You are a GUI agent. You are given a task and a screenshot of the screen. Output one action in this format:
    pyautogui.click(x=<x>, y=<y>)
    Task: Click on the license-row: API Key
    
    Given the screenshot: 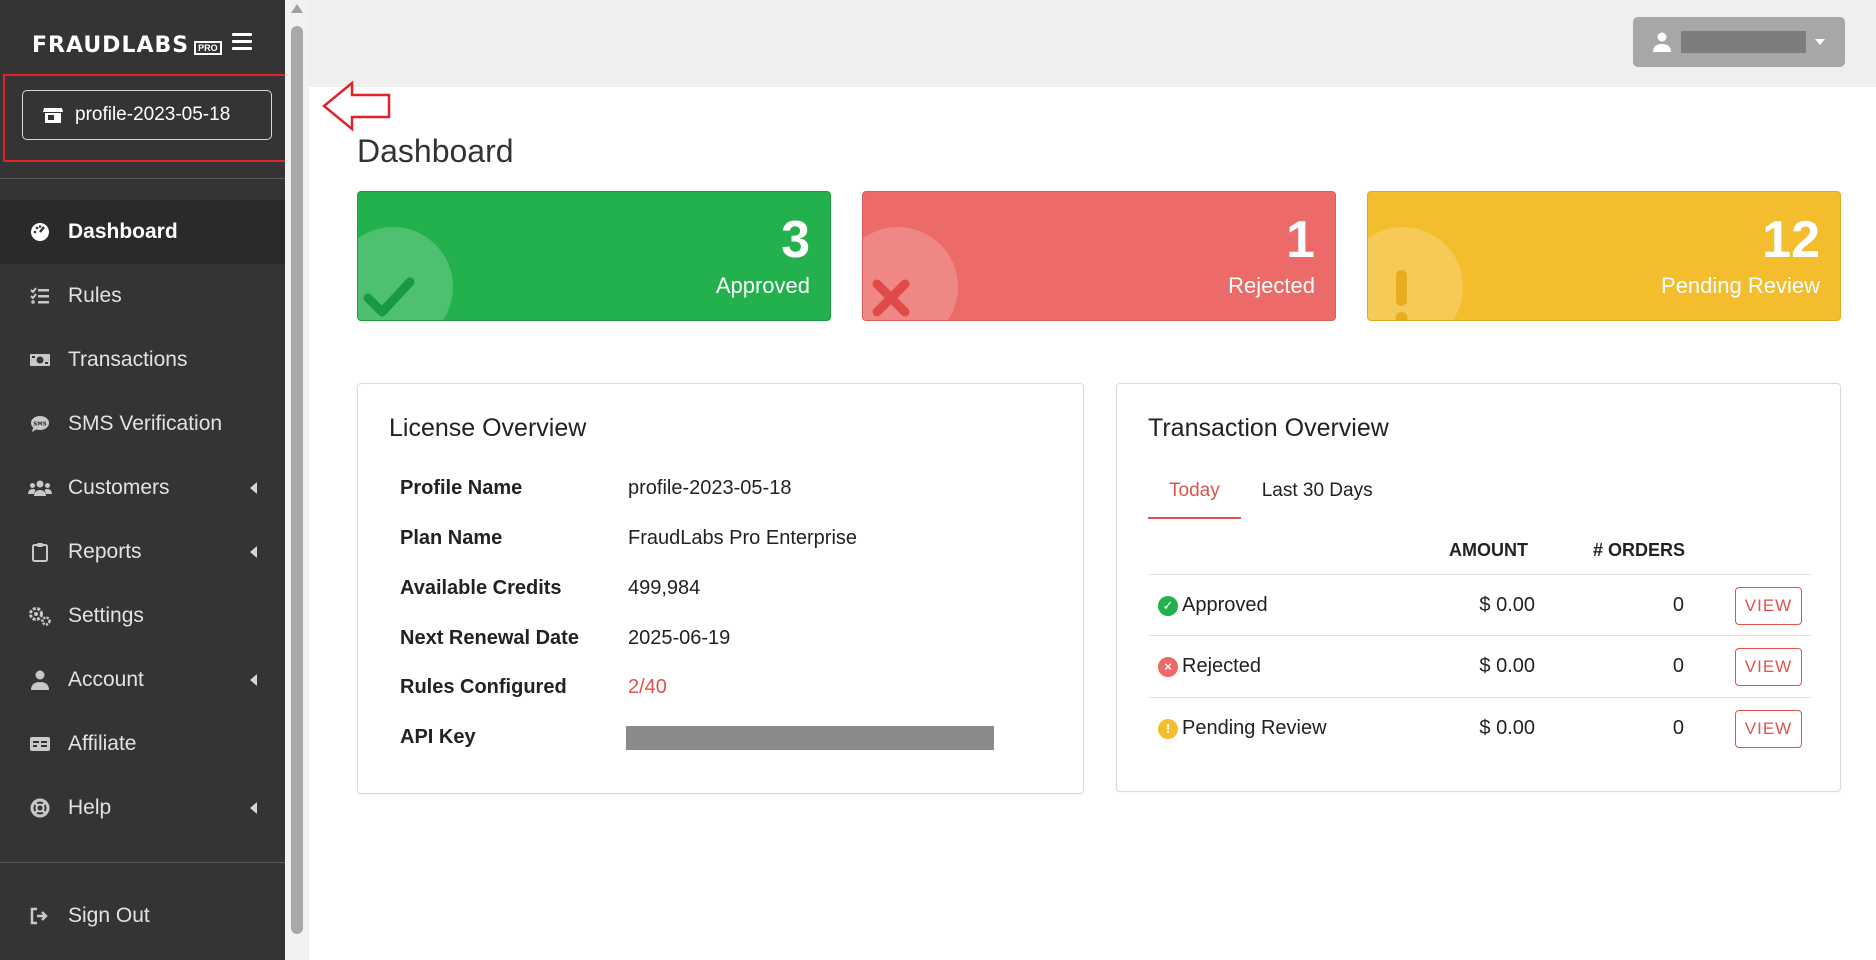 What is the action you would take?
    pyautogui.click(x=697, y=741)
    